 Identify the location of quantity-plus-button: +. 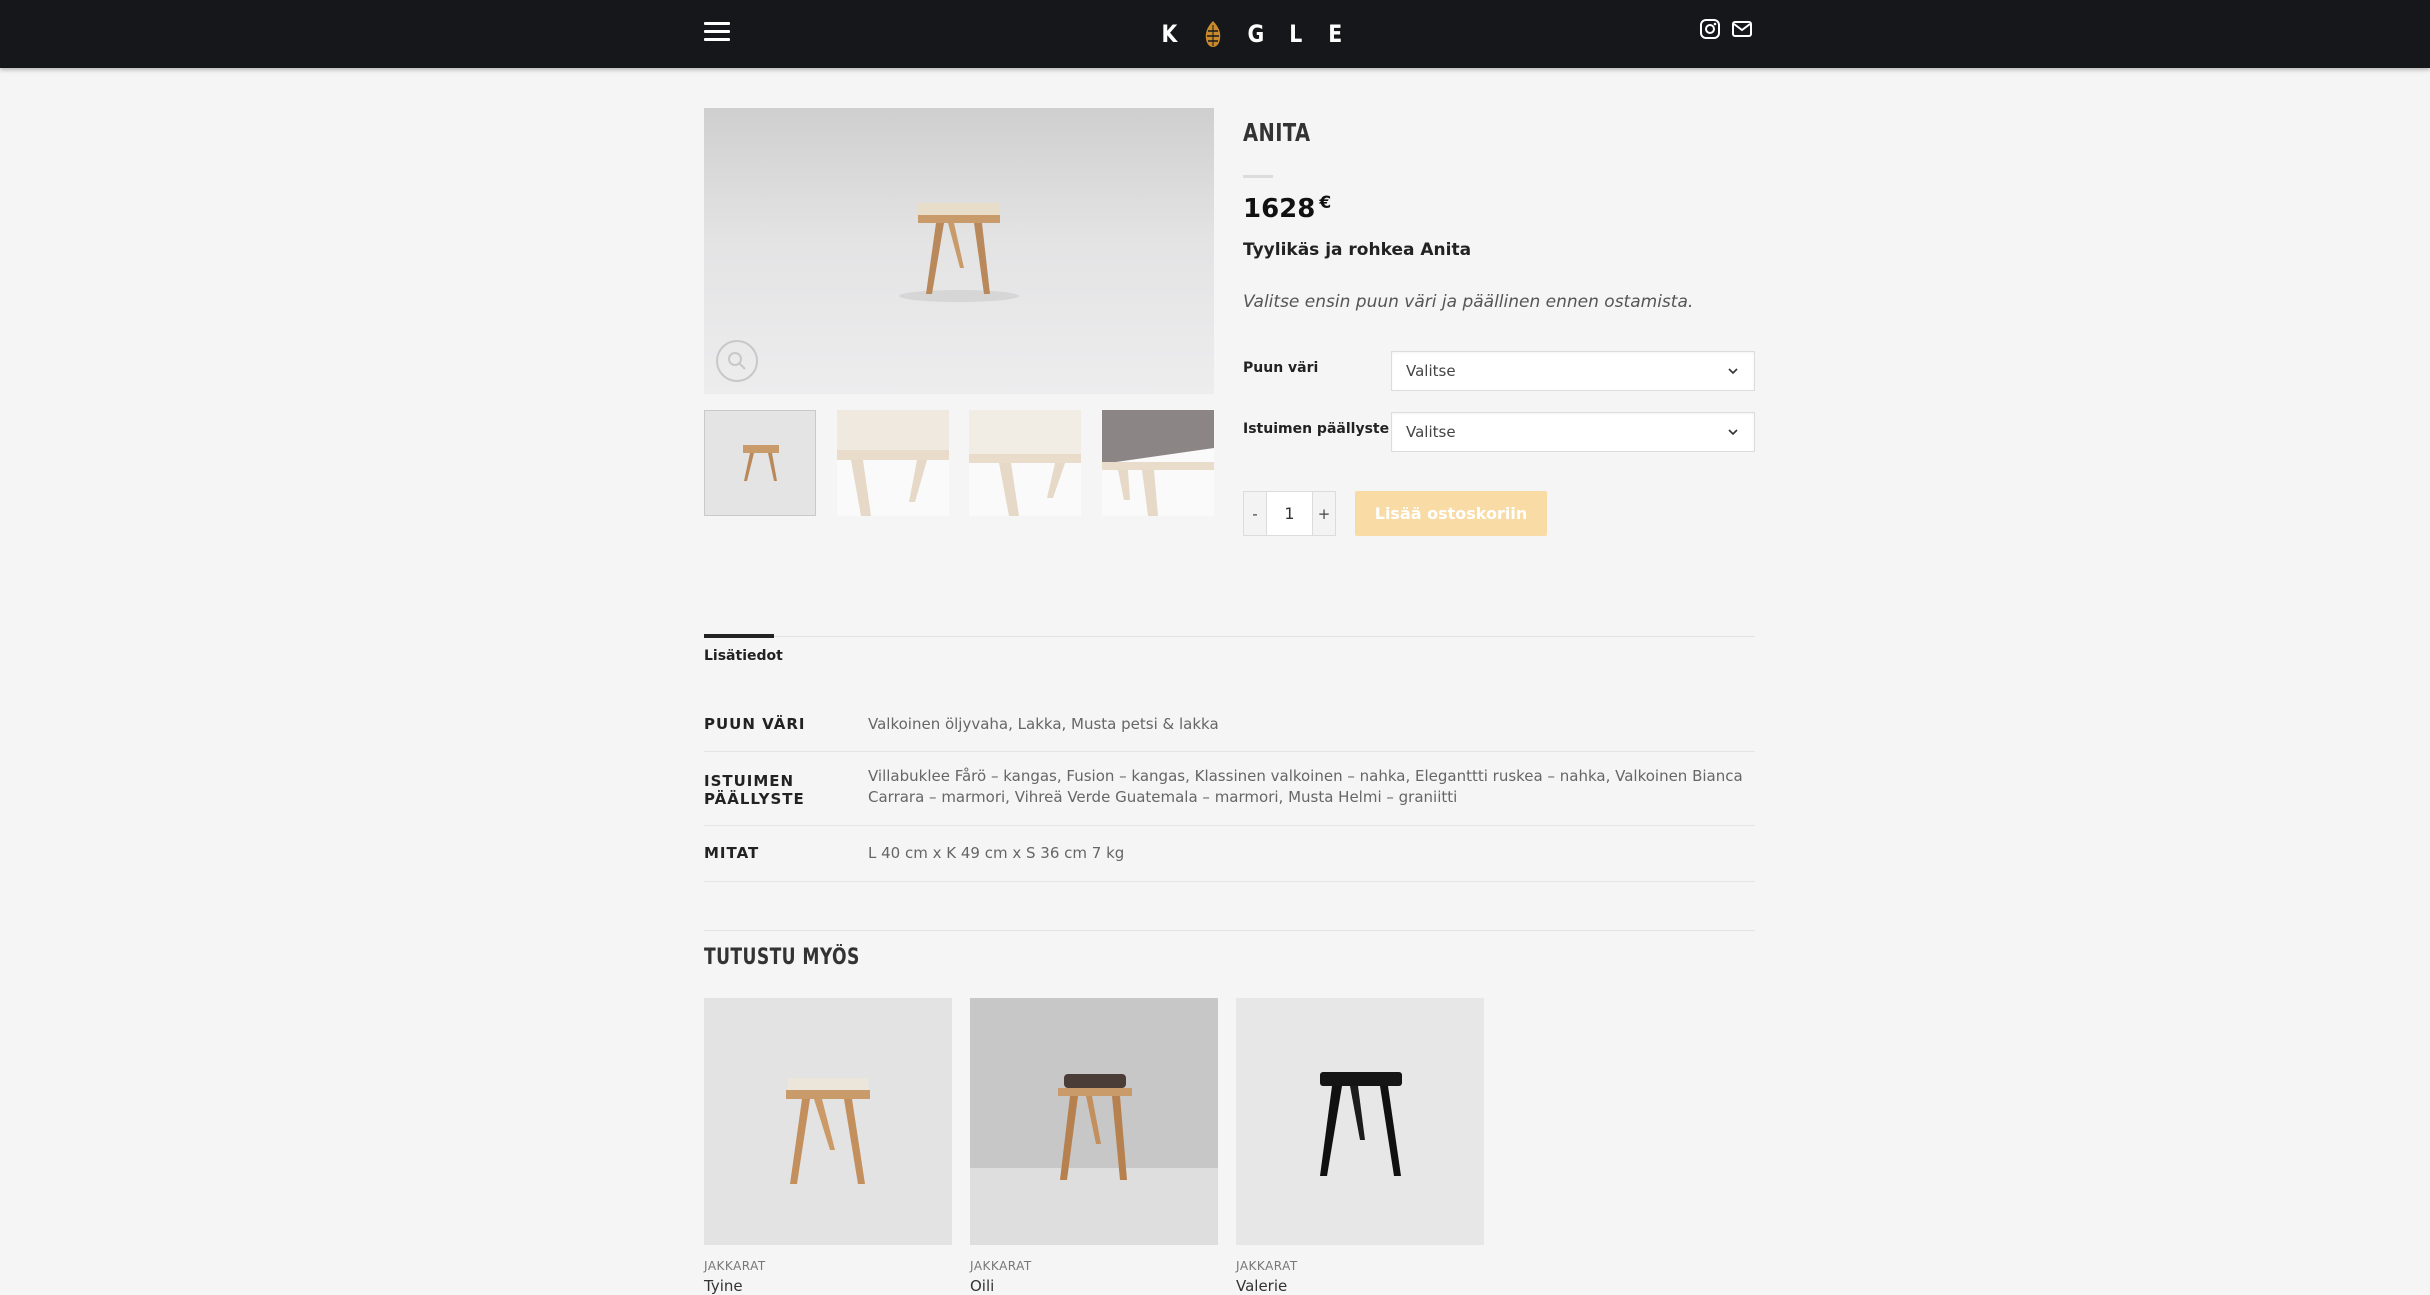
(1324, 513).